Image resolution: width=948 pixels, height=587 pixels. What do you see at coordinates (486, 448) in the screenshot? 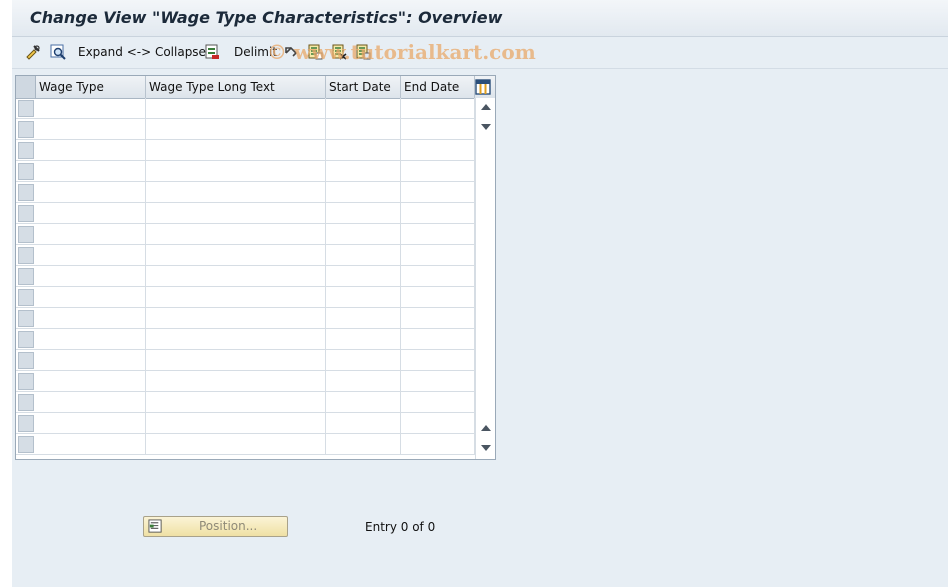
I see `scroll-down-arrow` at bounding box center [486, 448].